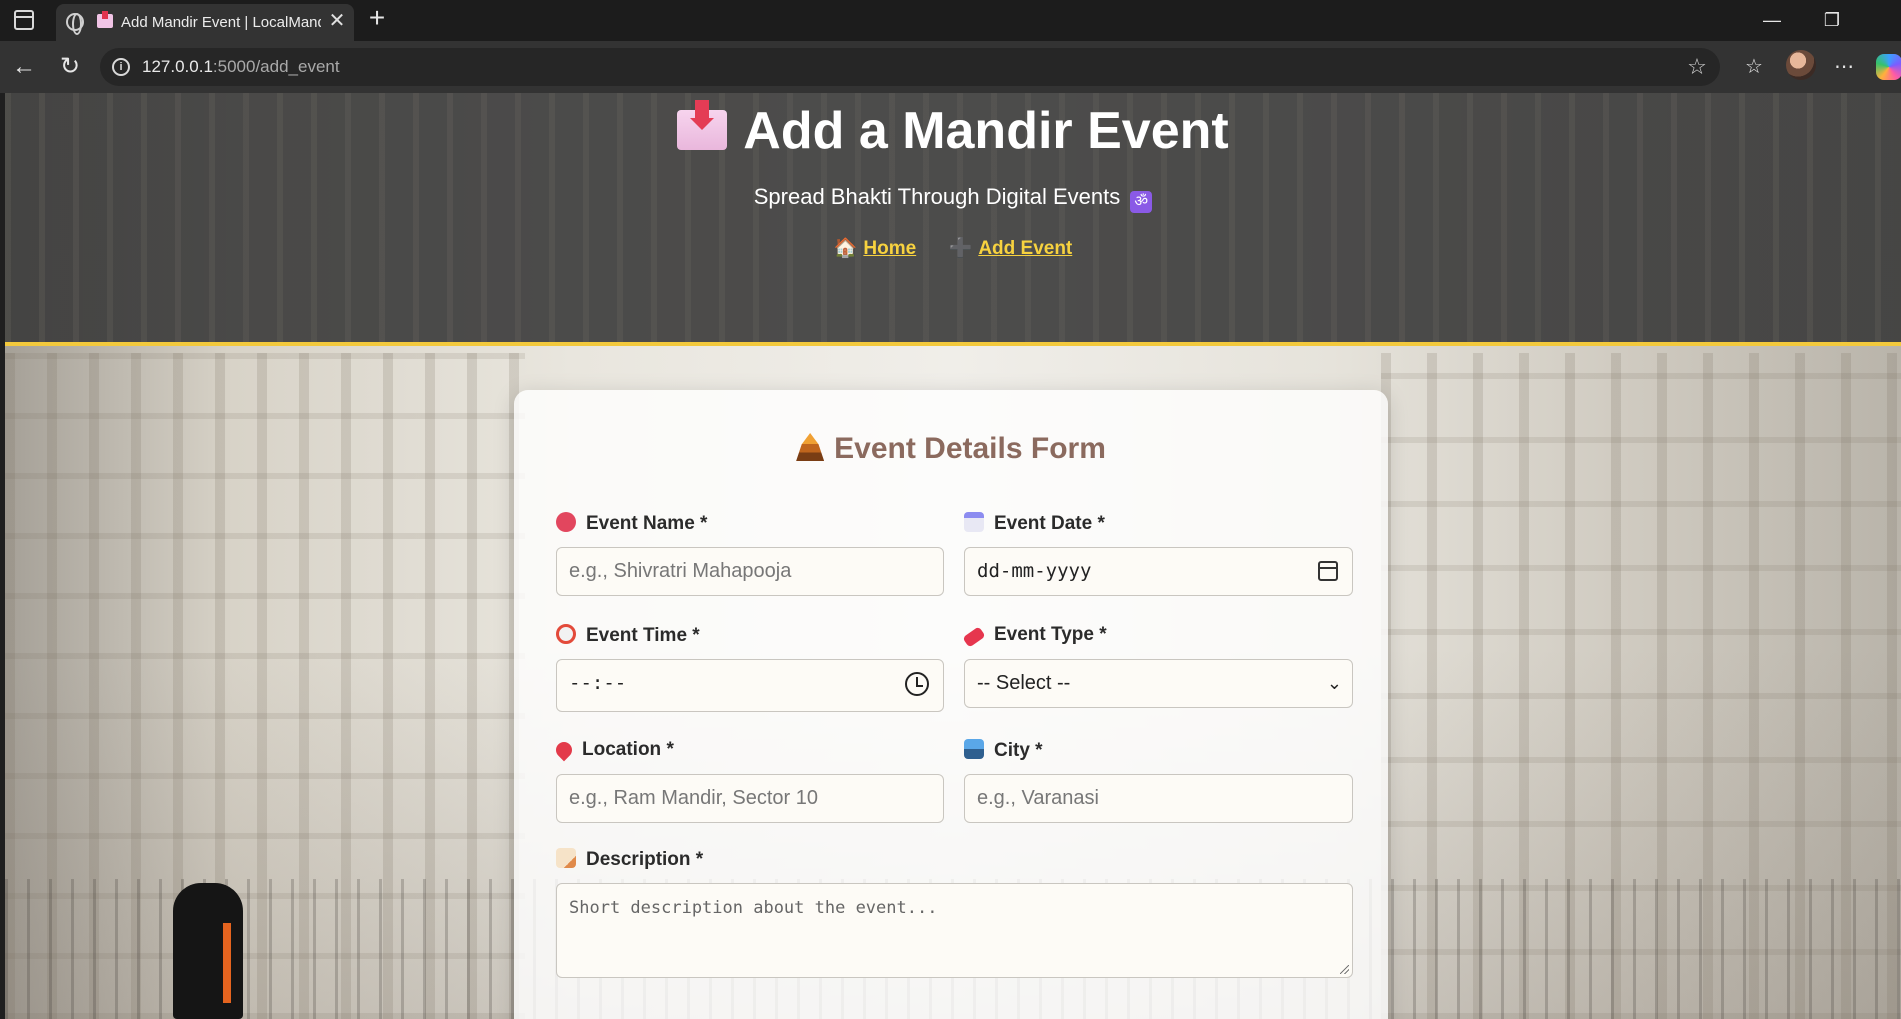 The image size is (1901, 1019). What do you see at coordinates (208, 951) in the screenshot?
I see `background-person` at bounding box center [208, 951].